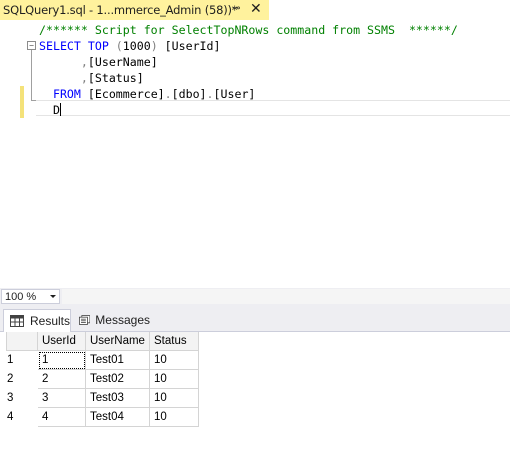 This screenshot has height=462, width=510. Describe the element at coordinates (122, 62) in the screenshot. I see `code-token: [UserName]` at that location.